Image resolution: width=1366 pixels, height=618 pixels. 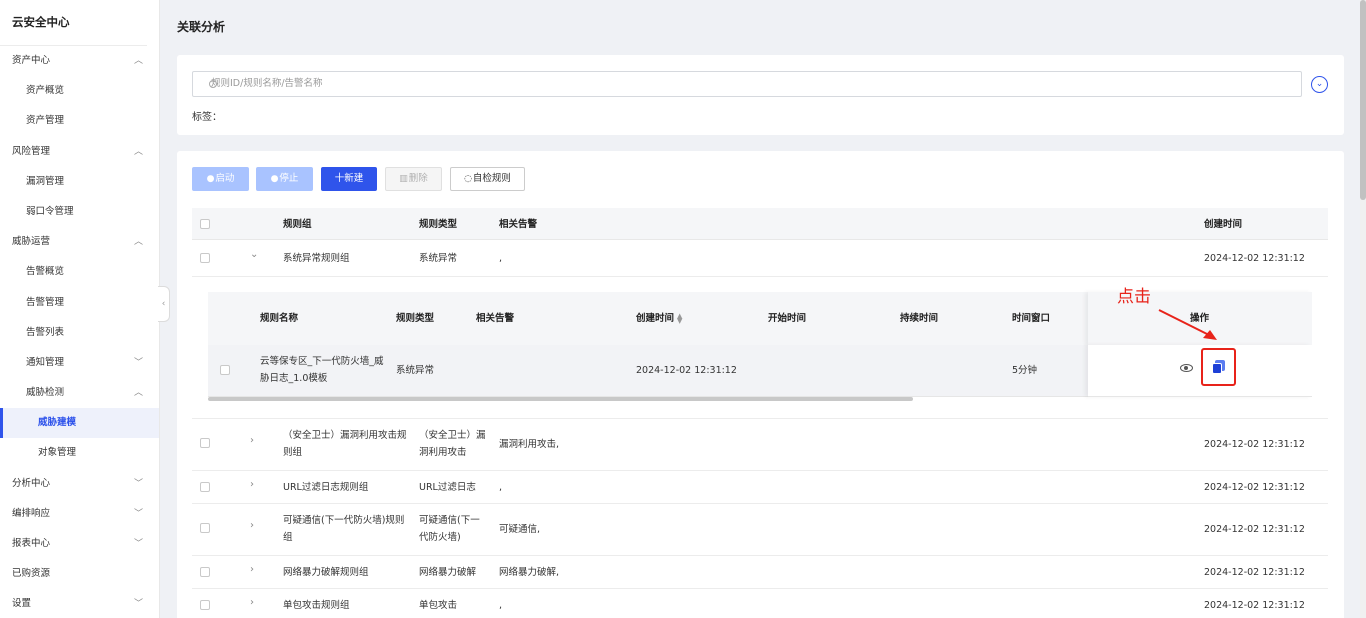 What do you see at coordinates (344, 529) in the screenshot?
I see `cell-group: 可疑通信(下一代防火墙)规则组` at bounding box center [344, 529].